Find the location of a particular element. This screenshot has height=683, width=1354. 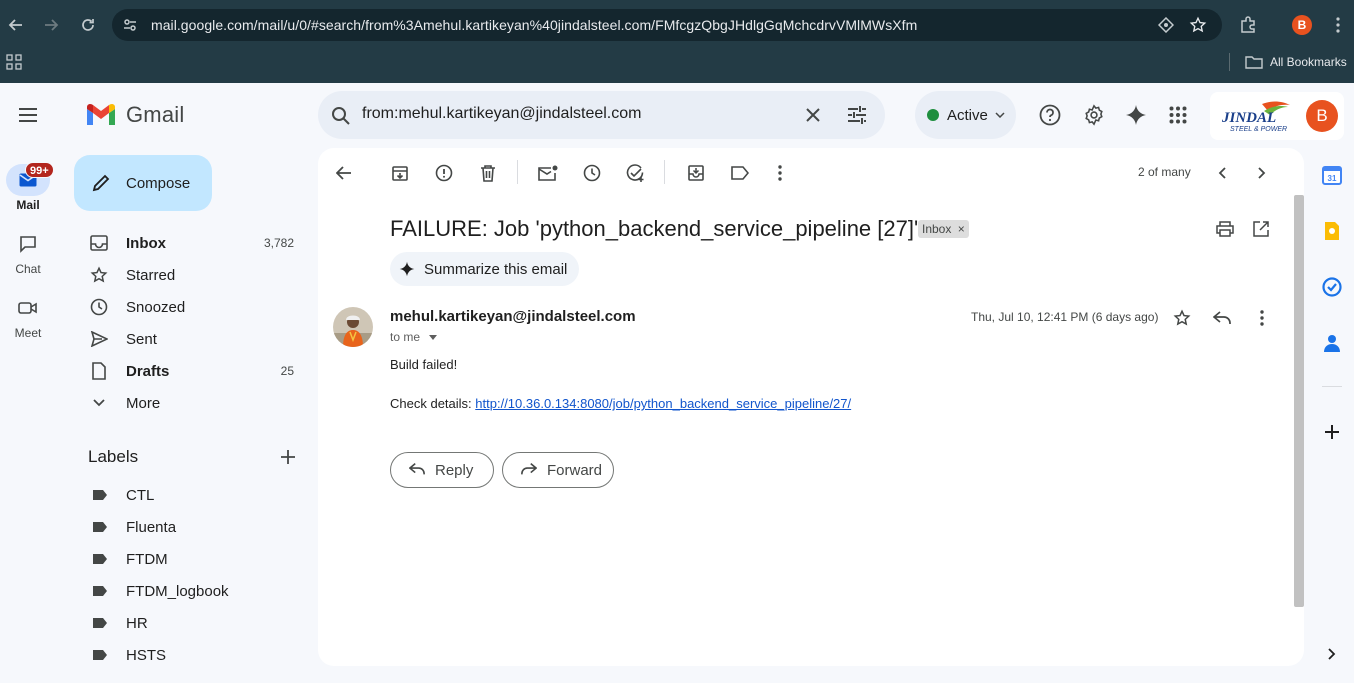

sidebar-item-label: Sent is located at coordinates (141, 339).